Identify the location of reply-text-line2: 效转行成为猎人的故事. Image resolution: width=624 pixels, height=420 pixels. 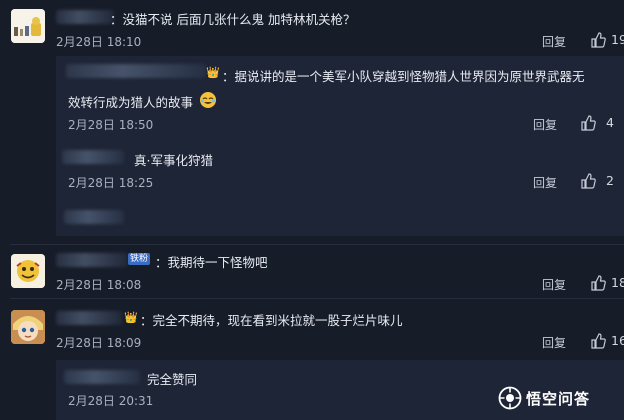
(131, 102).